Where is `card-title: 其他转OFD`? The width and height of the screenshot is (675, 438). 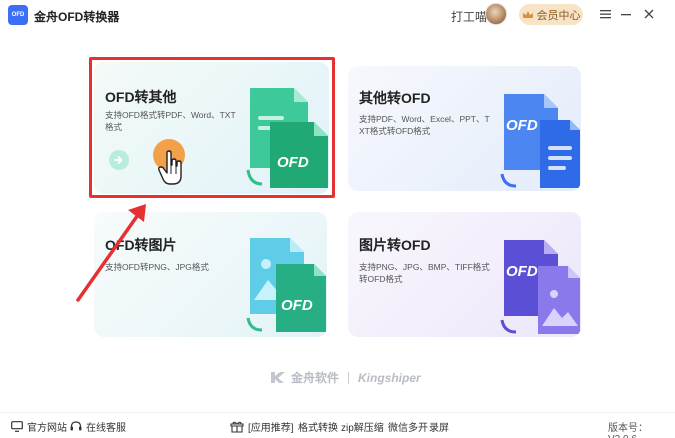
card-title: 其他转OFD is located at coordinates (395, 98).